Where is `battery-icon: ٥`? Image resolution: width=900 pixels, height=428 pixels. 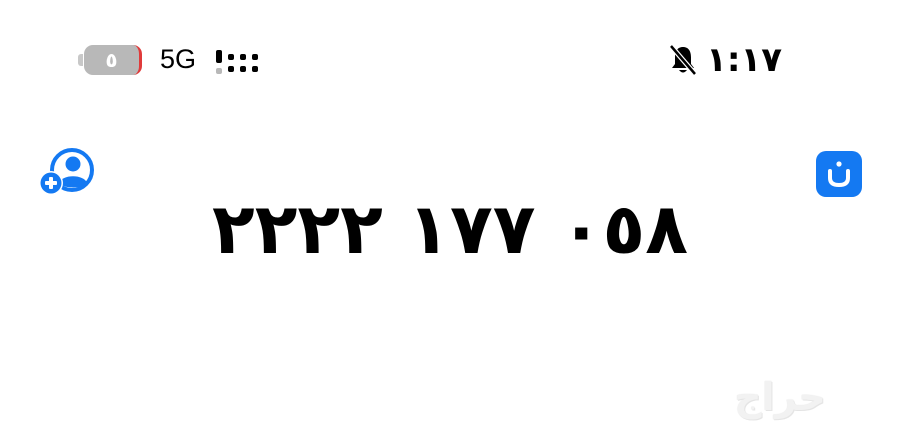
battery-icon: ٥ is located at coordinates (113, 60).